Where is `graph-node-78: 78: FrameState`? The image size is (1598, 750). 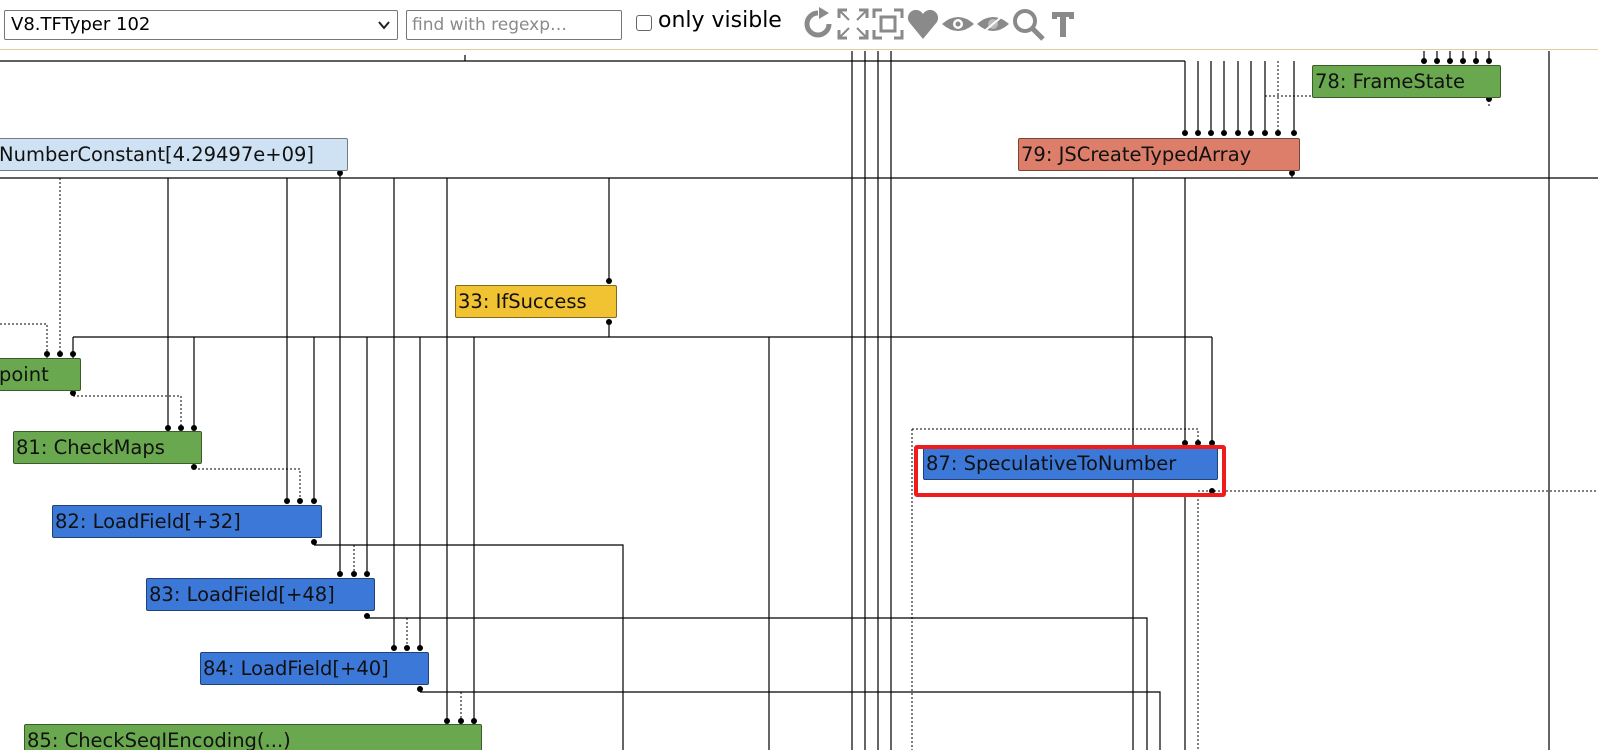 graph-node-78: 78: FrameState is located at coordinates (1406, 81).